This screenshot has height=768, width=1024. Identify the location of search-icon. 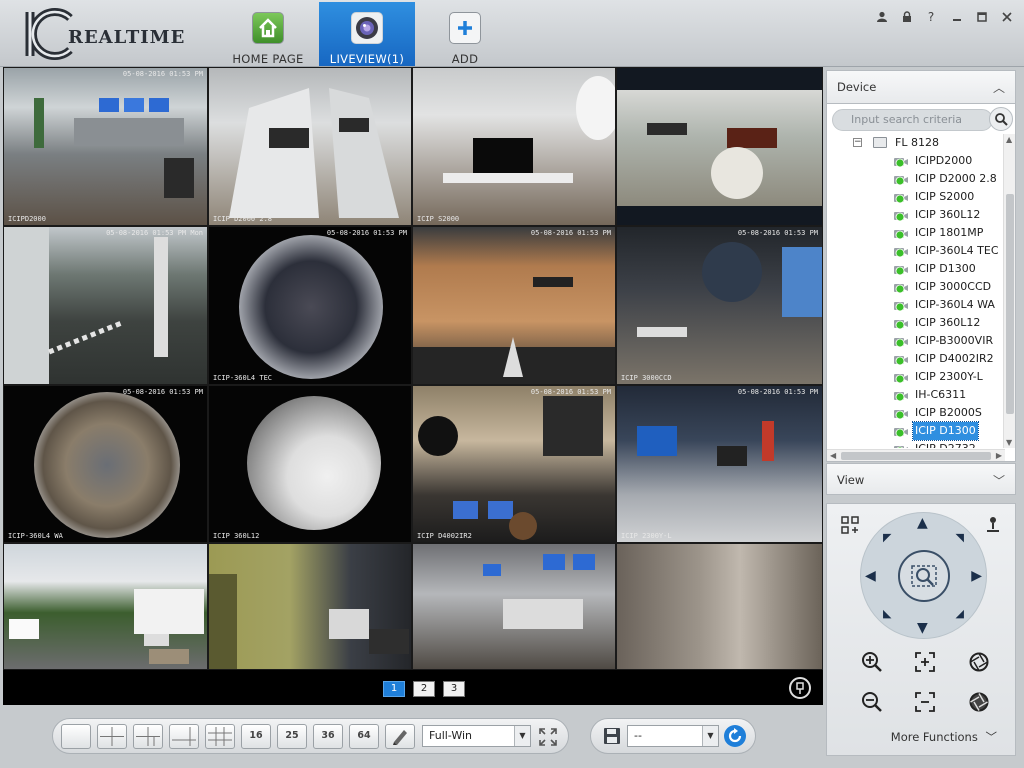
(1001, 119).